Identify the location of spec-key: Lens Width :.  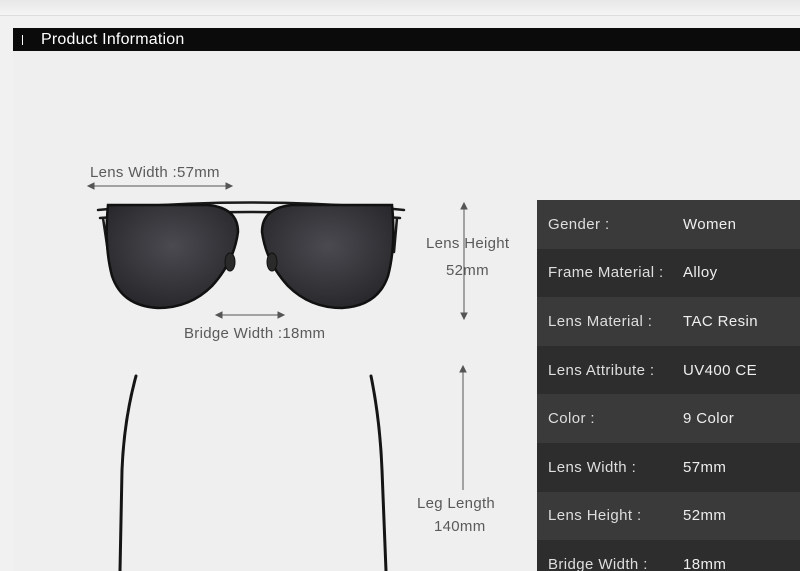
(592, 467).